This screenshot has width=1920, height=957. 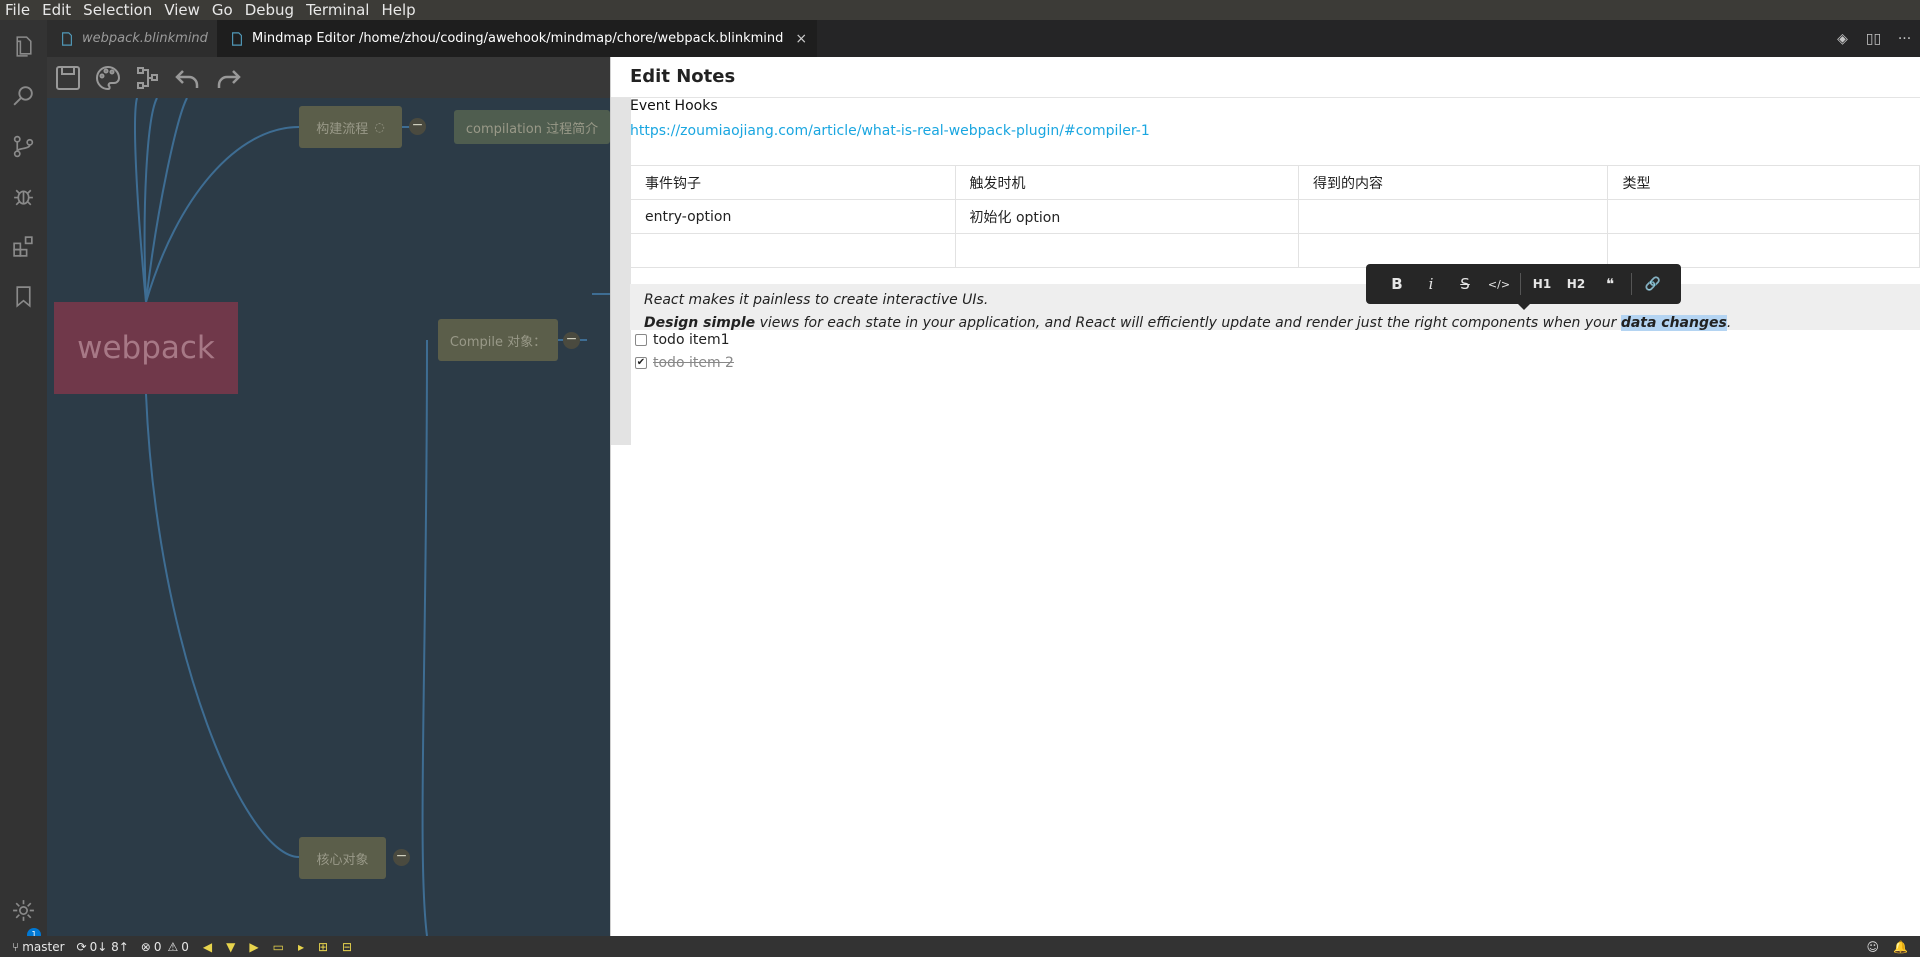 I want to click on debug-icon, so click(x=23, y=196).